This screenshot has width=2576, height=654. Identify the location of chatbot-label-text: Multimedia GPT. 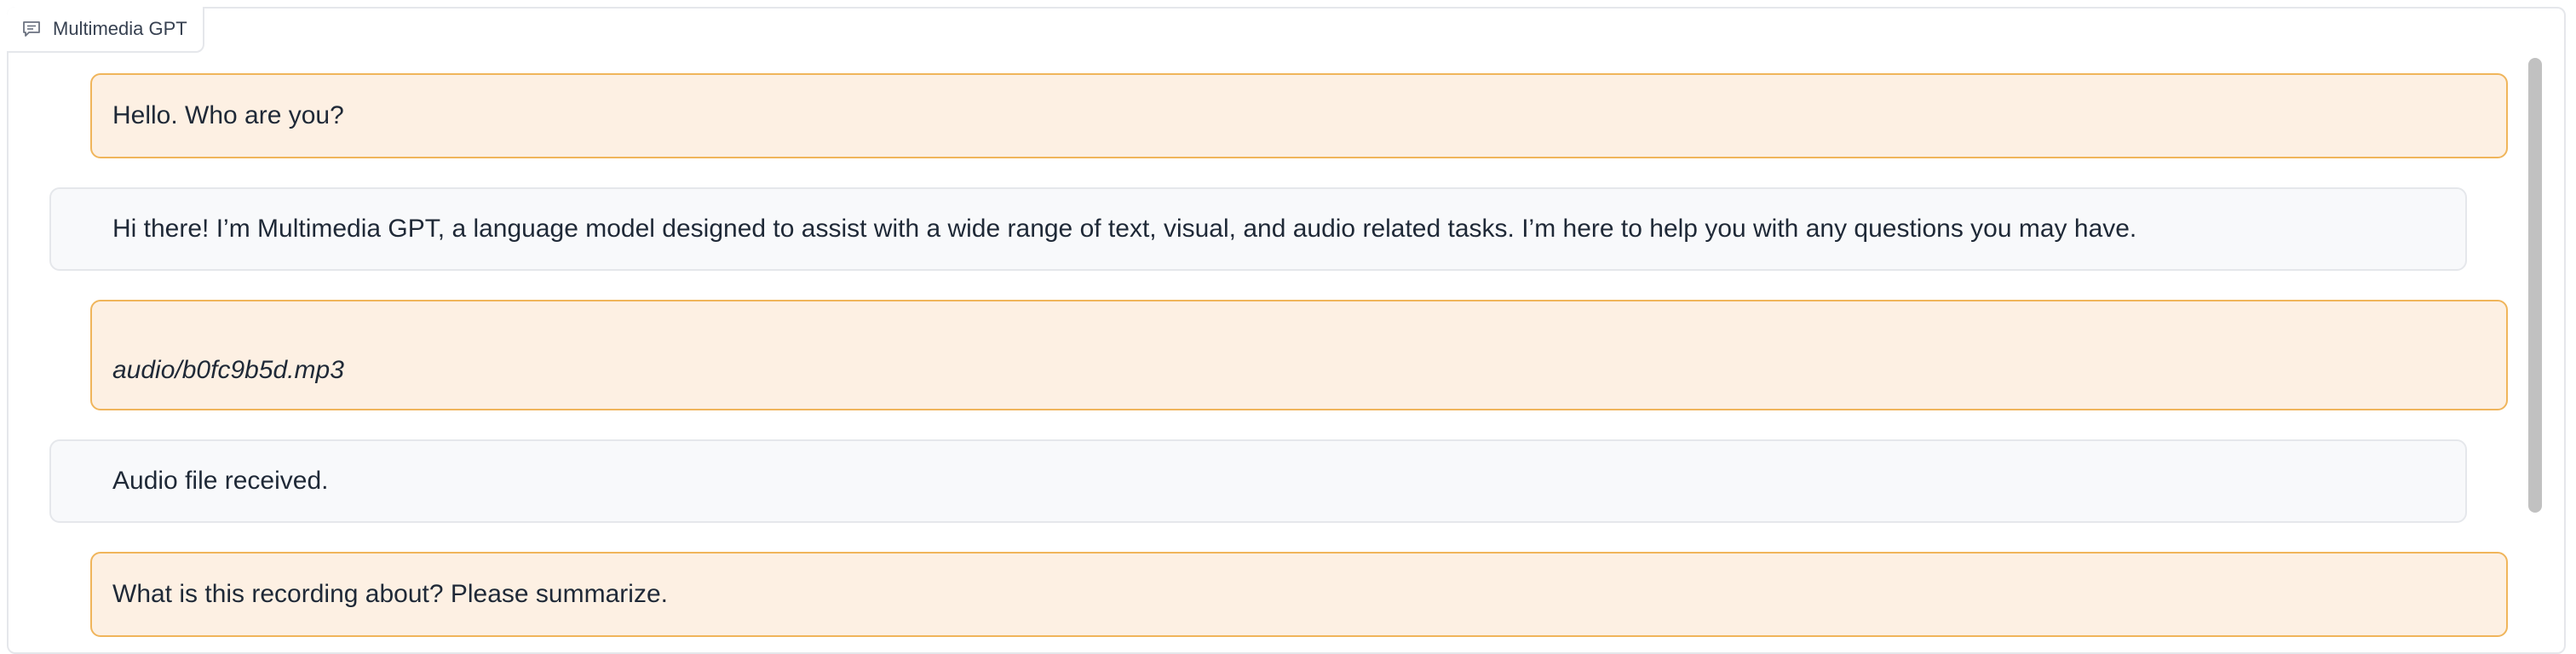
(120, 28).